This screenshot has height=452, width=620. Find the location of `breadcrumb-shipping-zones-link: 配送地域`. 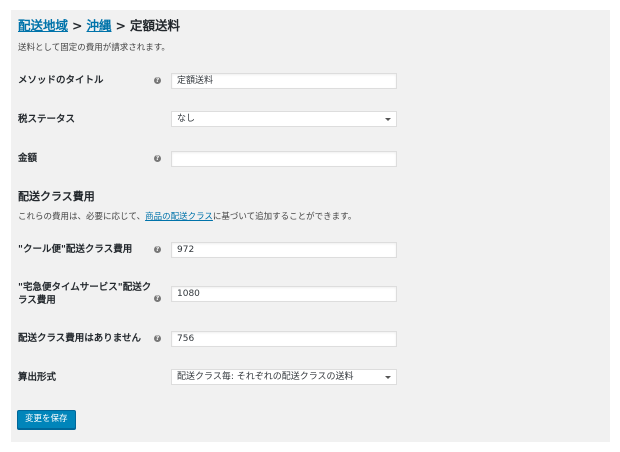

breadcrumb-shipping-zones-link: 配送地域 is located at coordinates (43, 25).